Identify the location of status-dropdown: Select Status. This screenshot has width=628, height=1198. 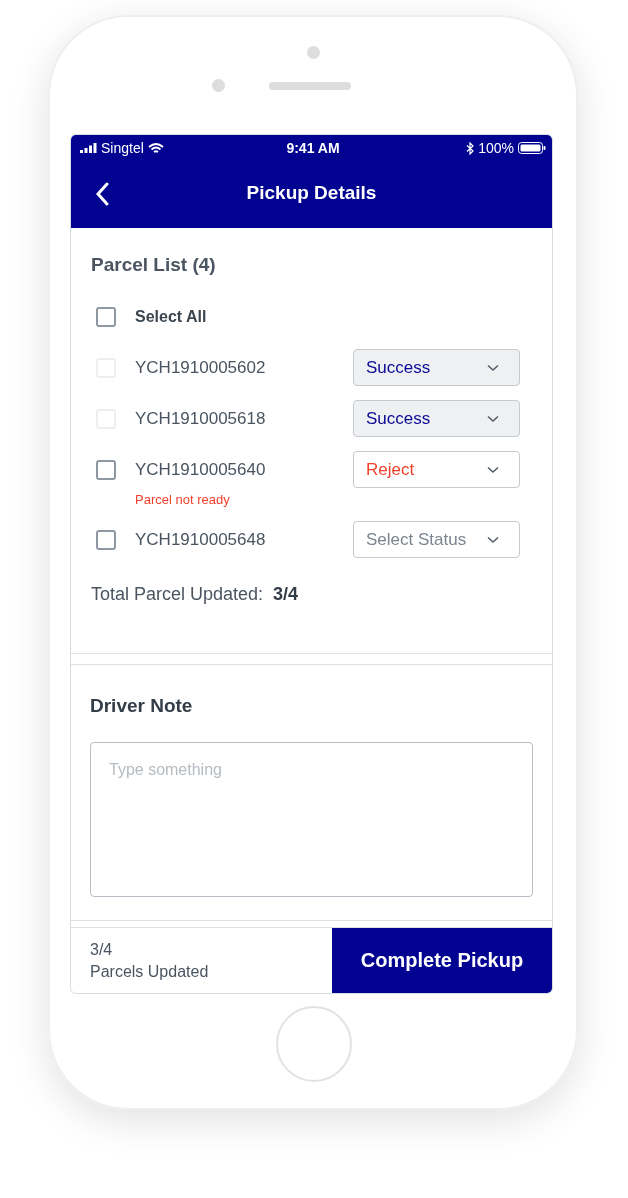
(436, 539).